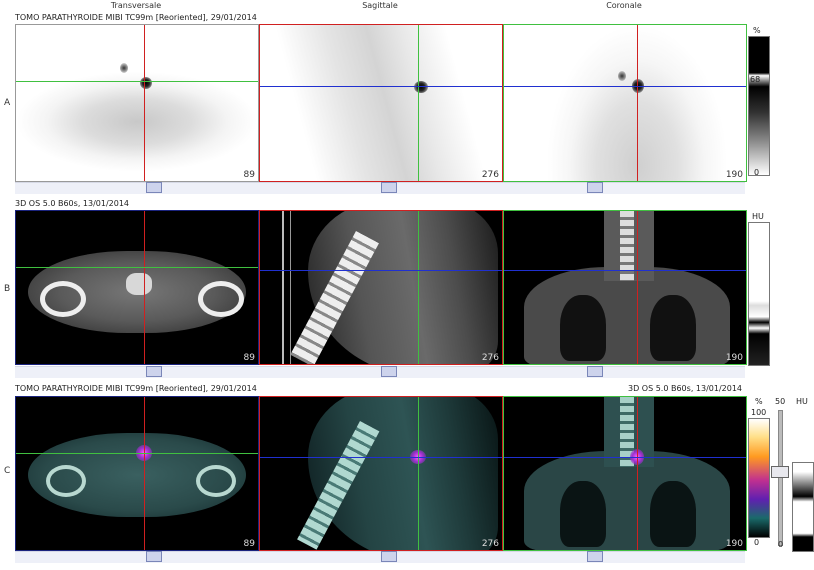 Image resolution: width=814 pixels, height=570 pixels. I want to click on row-c-label: C, so click(7, 471).